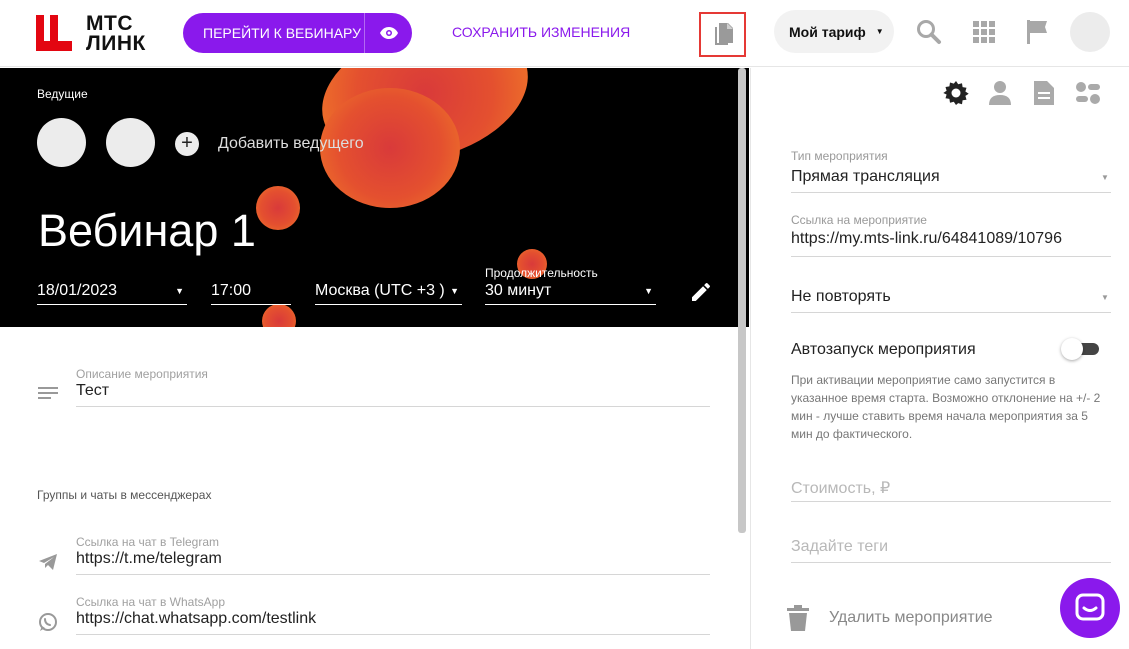 Image resolution: width=1129 pixels, height=649 pixels. What do you see at coordinates (839, 156) in the screenshot?
I see `event-type-label: Тип мероприятия` at bounding box center [839, 156].